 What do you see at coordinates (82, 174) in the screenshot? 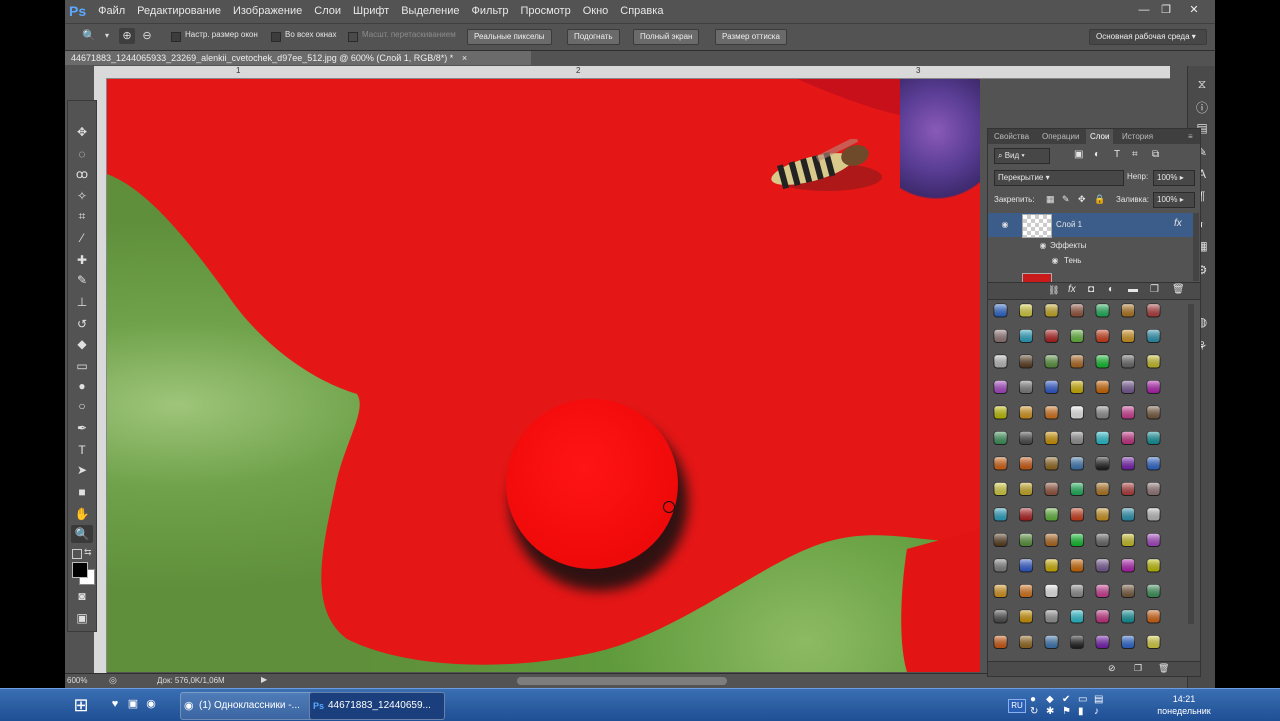
I see `lasso-tool-icon: ꝏ` at bounding box center [82, 174].